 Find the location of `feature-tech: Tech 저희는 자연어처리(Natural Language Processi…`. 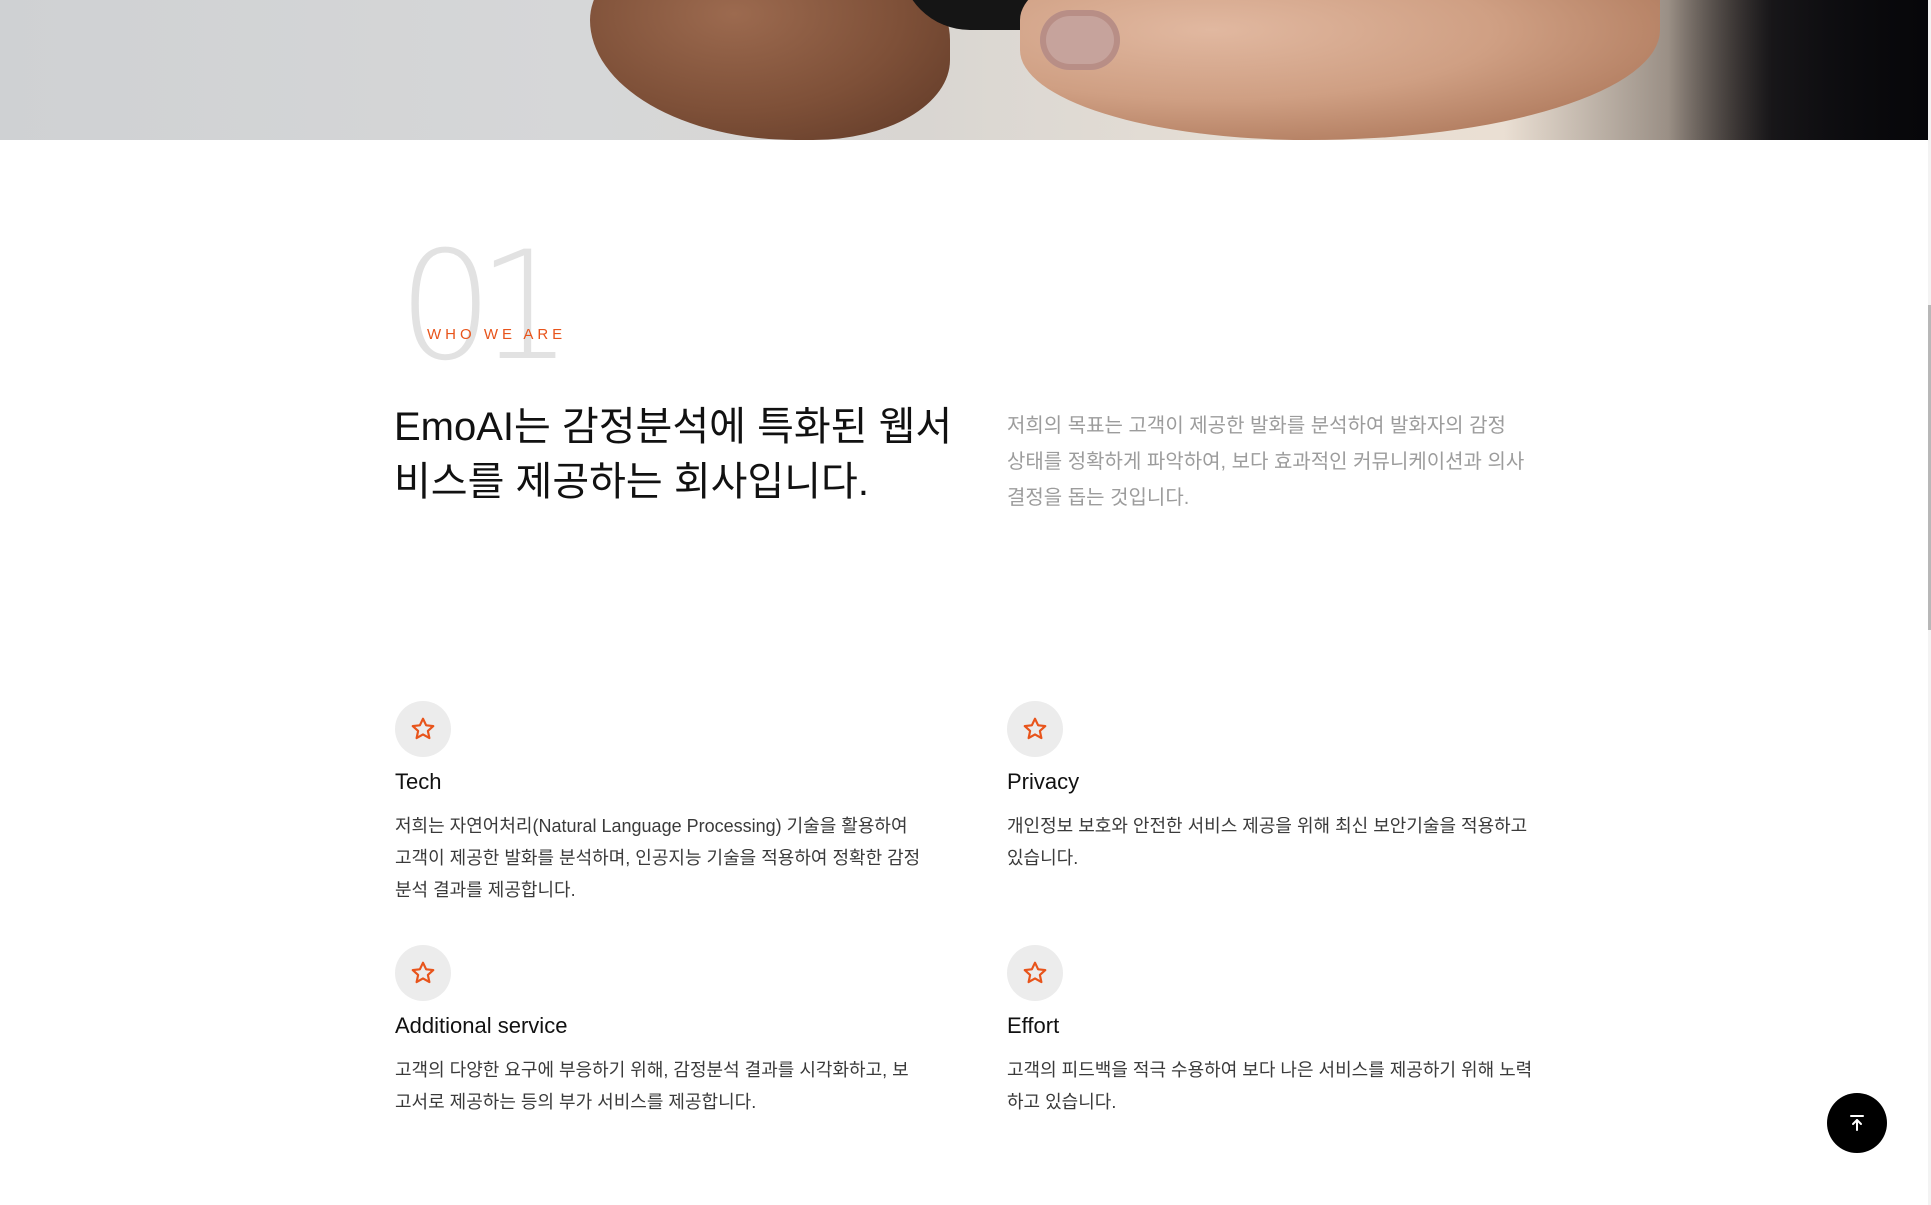

feature-tech: Tech 저희는 자연어처리(Natural Language Processi… is located at coordinates (660, 803).